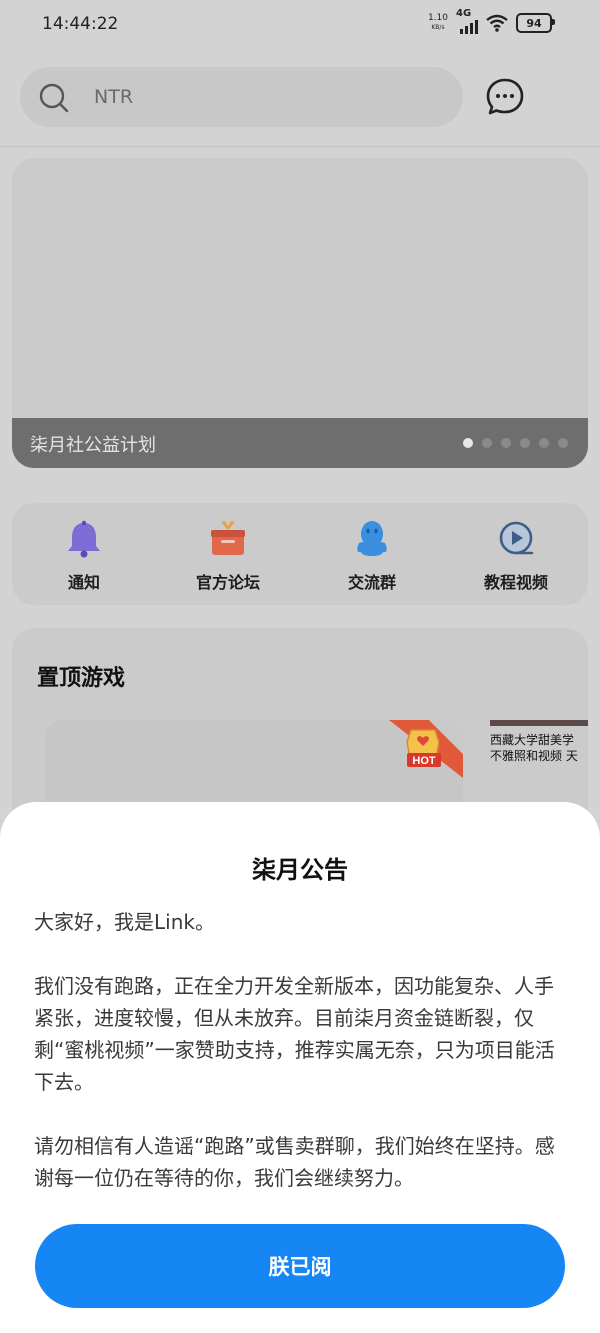  Describe the element at coordinates (515, 443) in the screenshot. I see `carousel-indicator` at that location.